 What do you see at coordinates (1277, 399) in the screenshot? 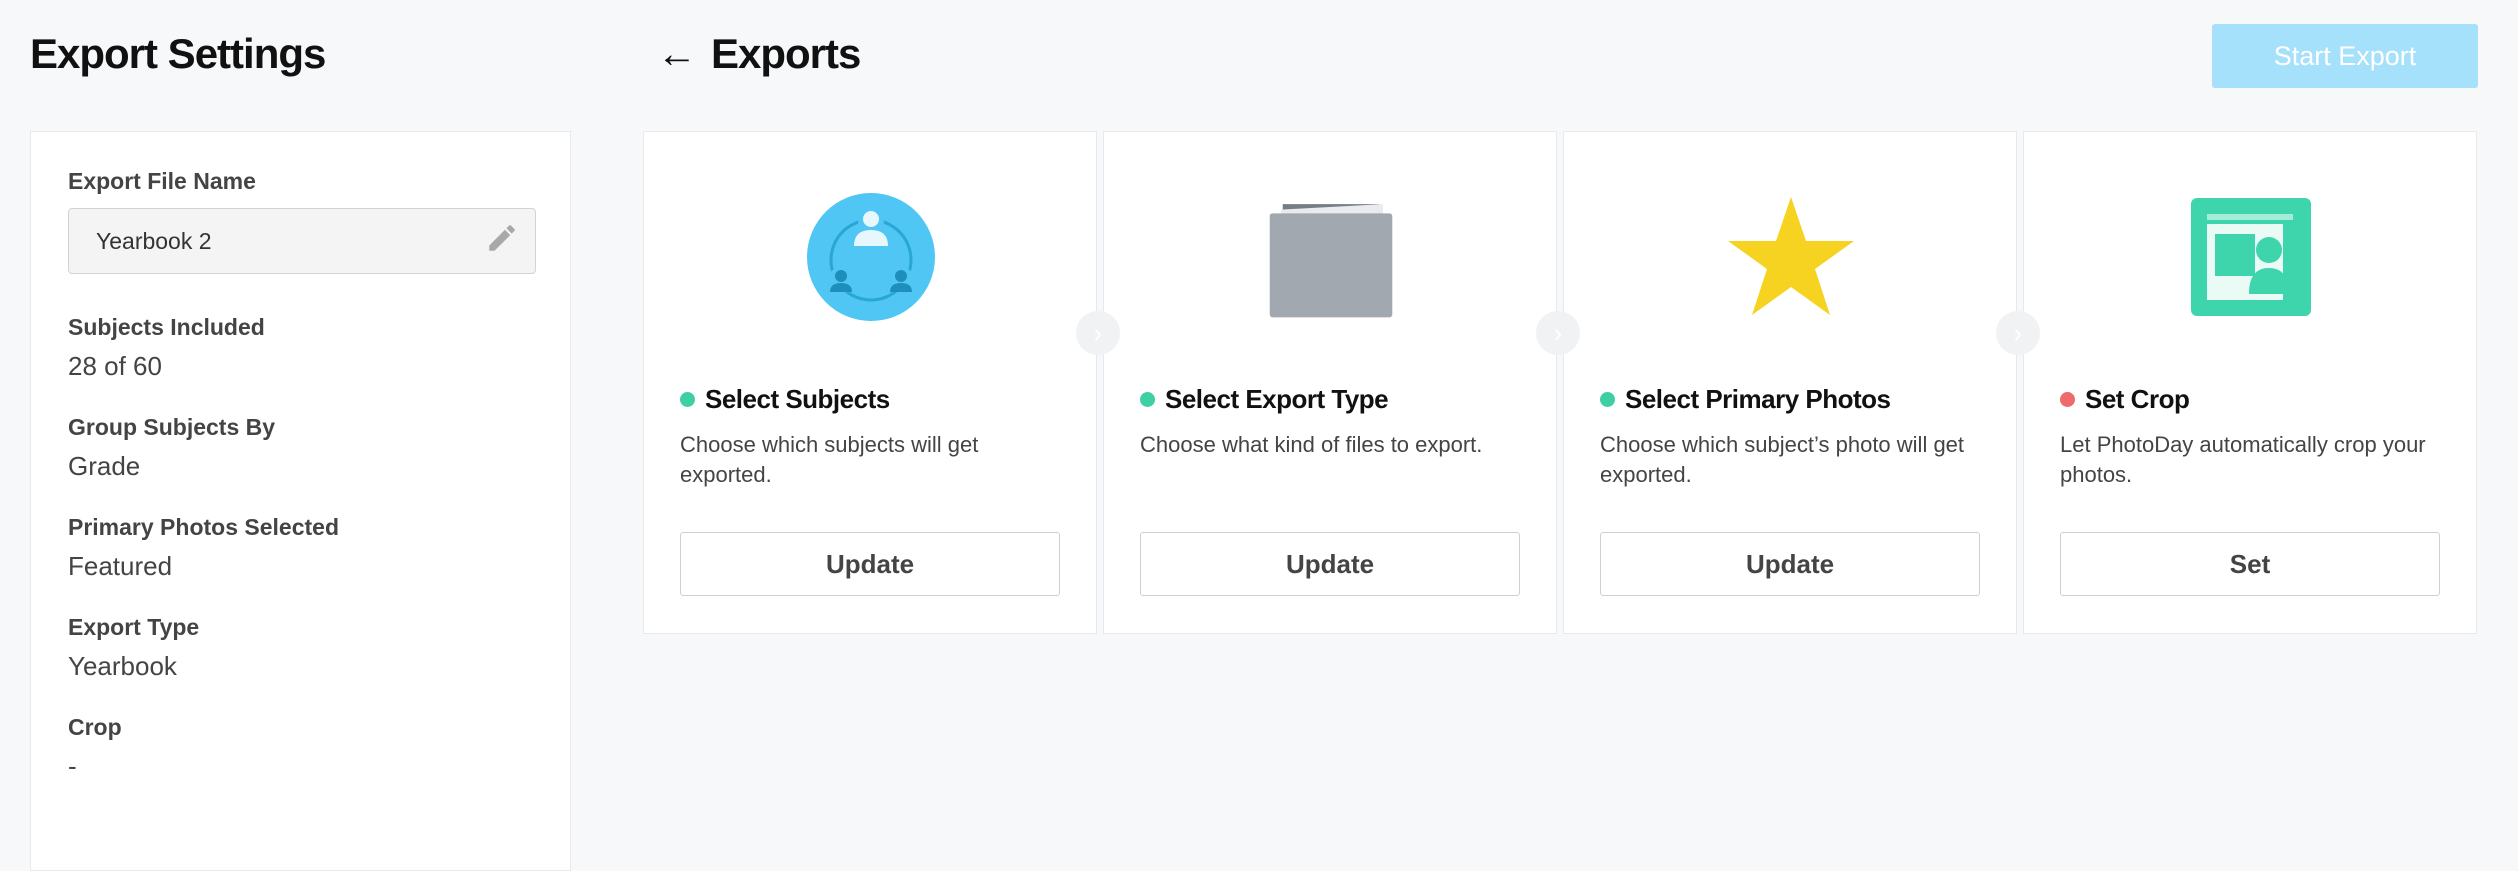
I see `step-title-text: Select Export Type` at bounding box center [1277, 399].